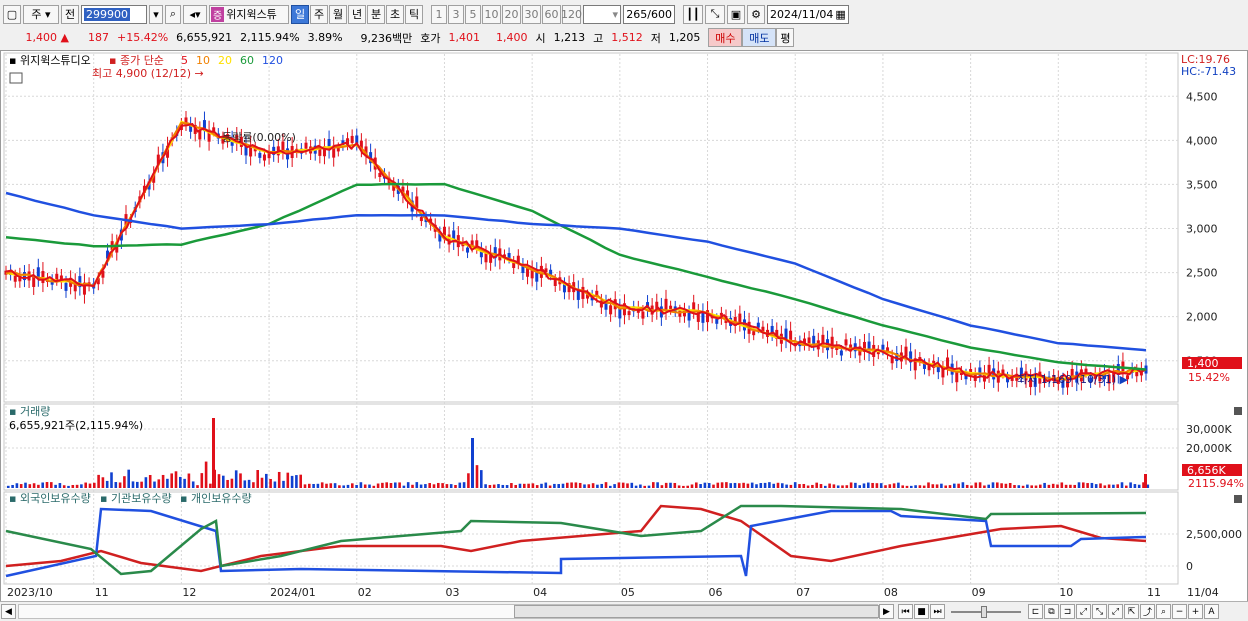  I want to click on period-tab-4: 분, so click(376, 14).